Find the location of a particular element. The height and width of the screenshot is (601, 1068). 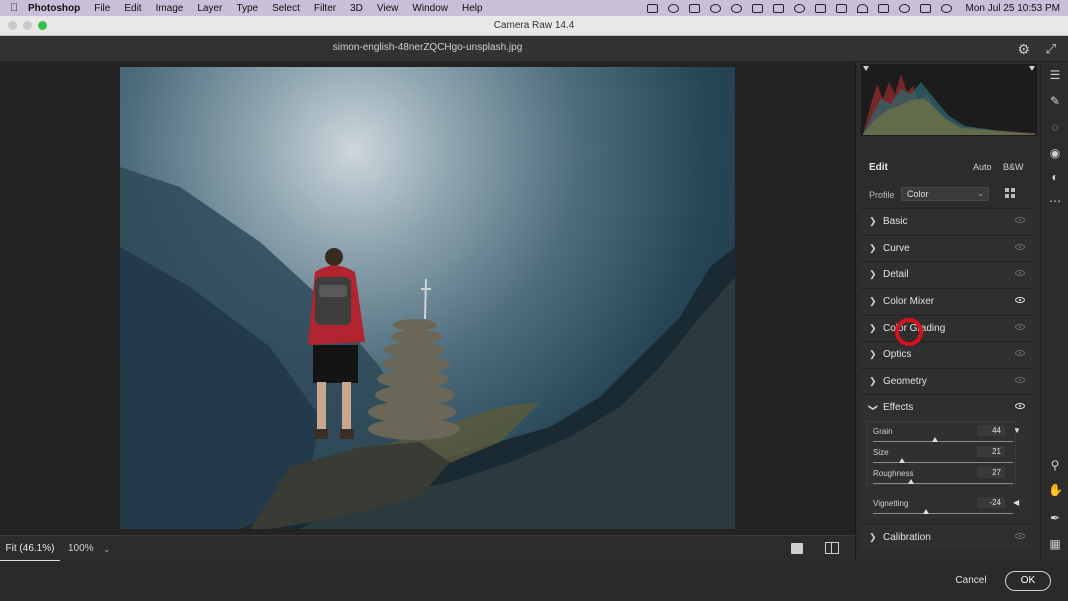

dialog-footer: Cancel OK is located at coordinates (534, 581).